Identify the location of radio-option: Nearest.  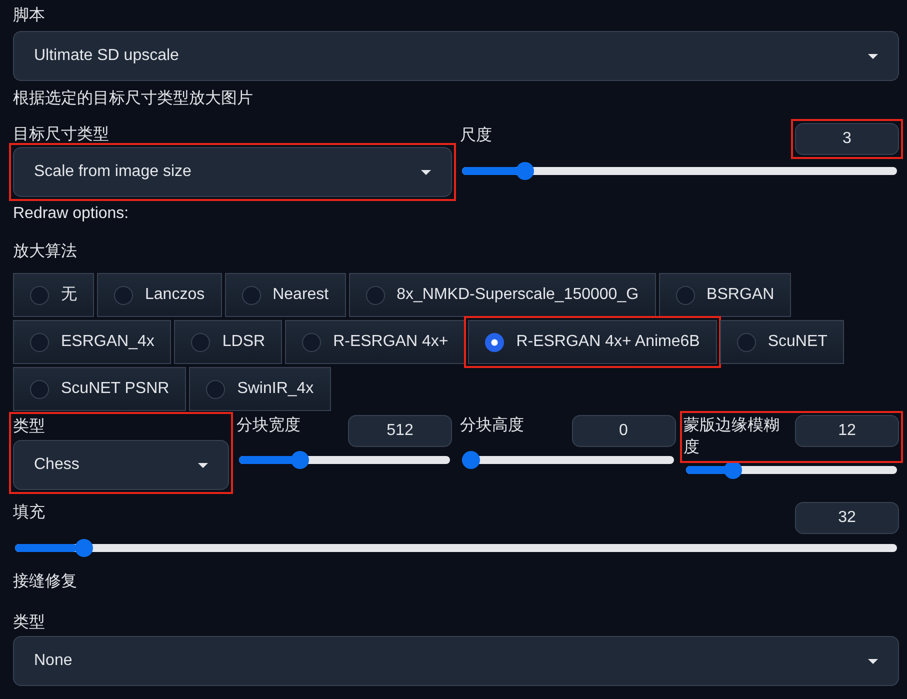
(285, 295).